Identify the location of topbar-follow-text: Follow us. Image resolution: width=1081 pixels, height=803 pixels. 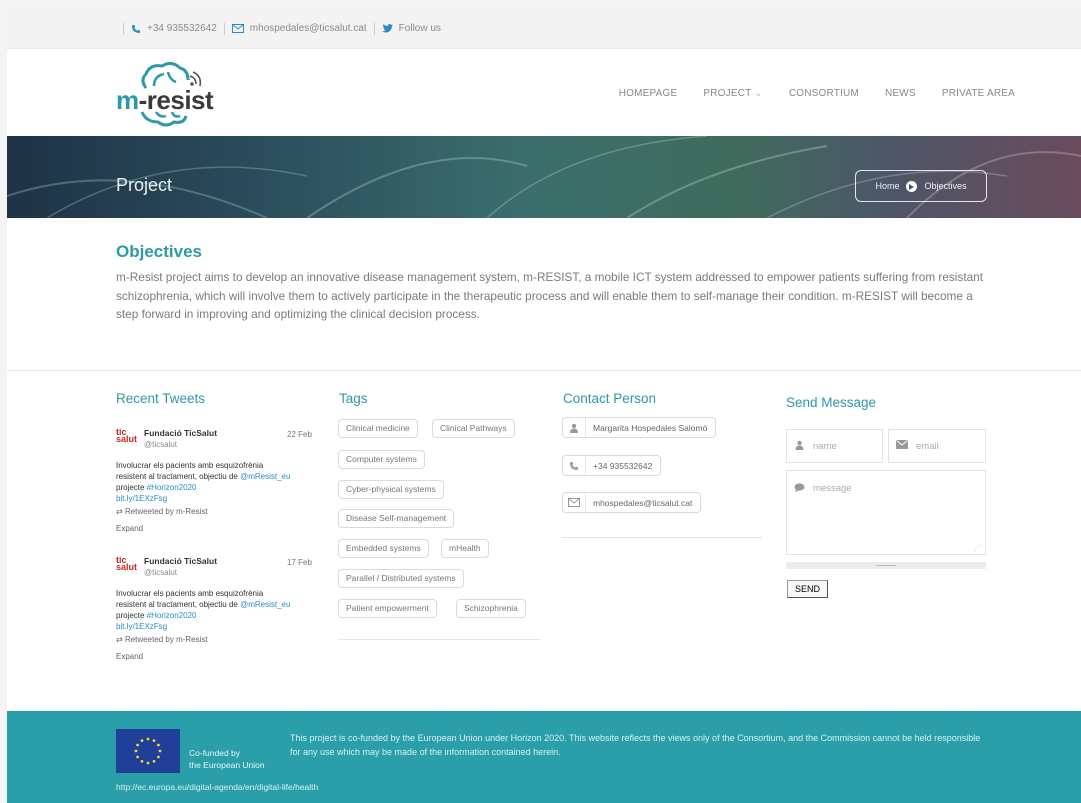
(419, 28).